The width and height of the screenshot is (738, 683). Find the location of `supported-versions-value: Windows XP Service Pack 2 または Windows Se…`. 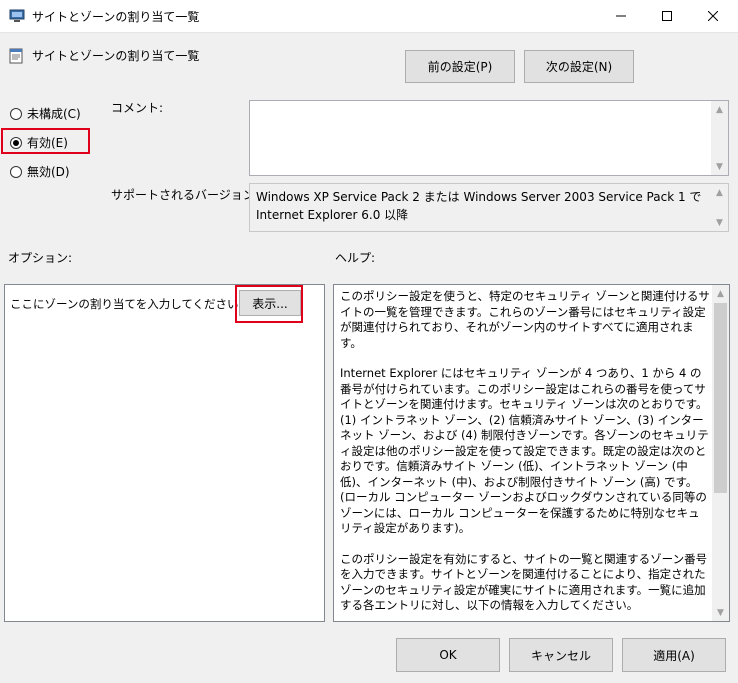

supported-versions-value: Windows XP Service Pack 2 または Windows Se… is located at coordinates (479, 206).